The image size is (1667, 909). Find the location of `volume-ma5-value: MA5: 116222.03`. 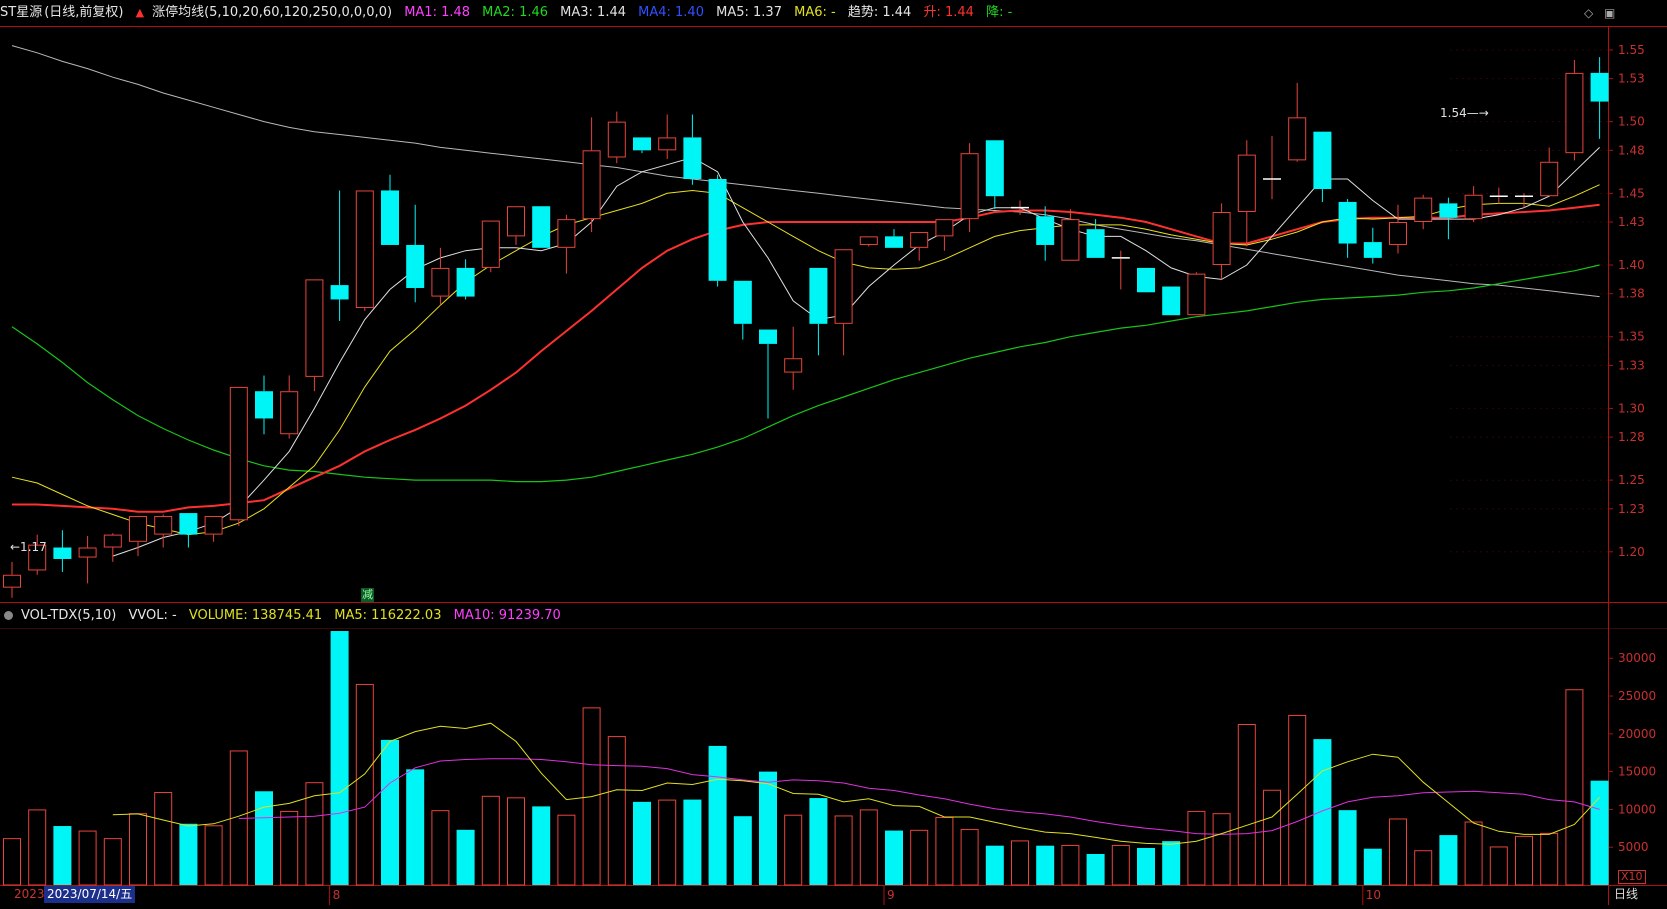

volume-ma5-value: MA5: 116222.03 is located at coordinates (388, 615).